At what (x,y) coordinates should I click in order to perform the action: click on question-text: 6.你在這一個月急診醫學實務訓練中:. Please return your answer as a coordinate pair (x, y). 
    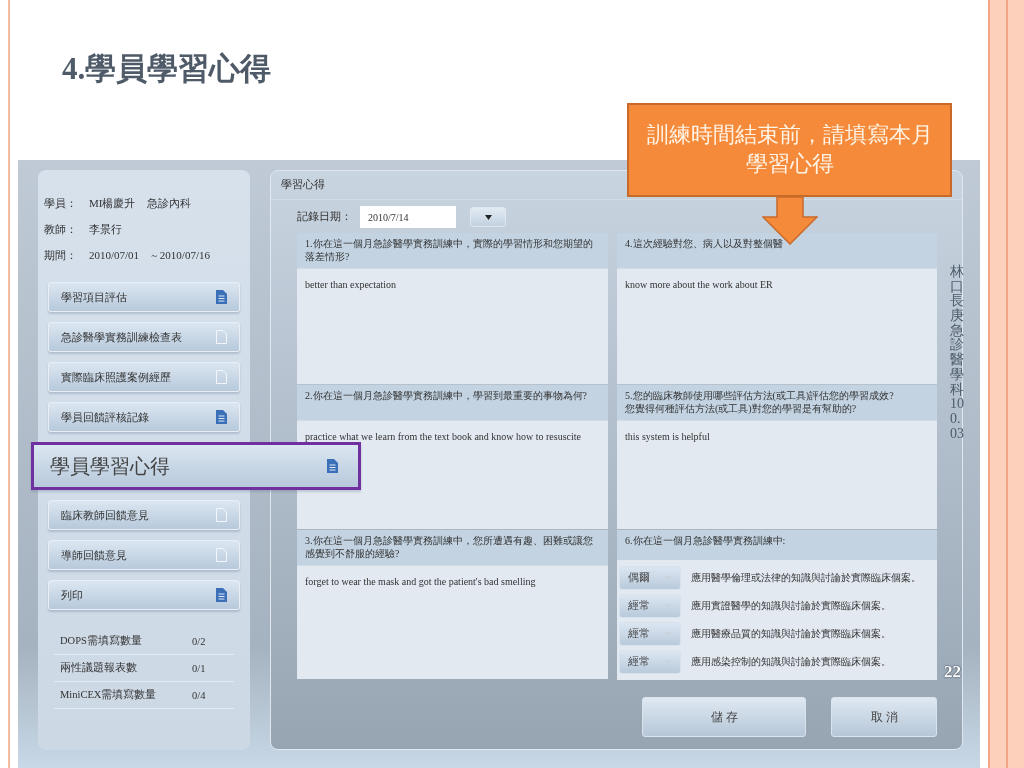
    Looking at the image, I should click on (777, 545).